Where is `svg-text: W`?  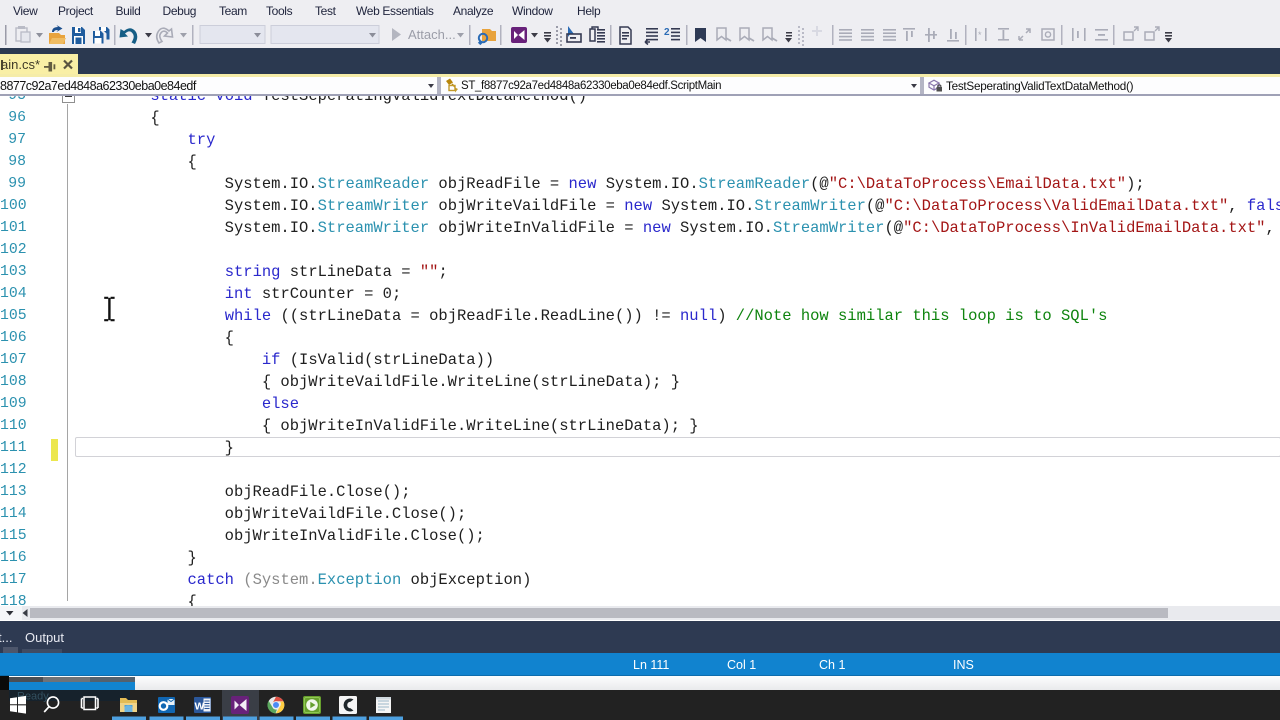 svg-text: W is located at coordinates (200, 707).